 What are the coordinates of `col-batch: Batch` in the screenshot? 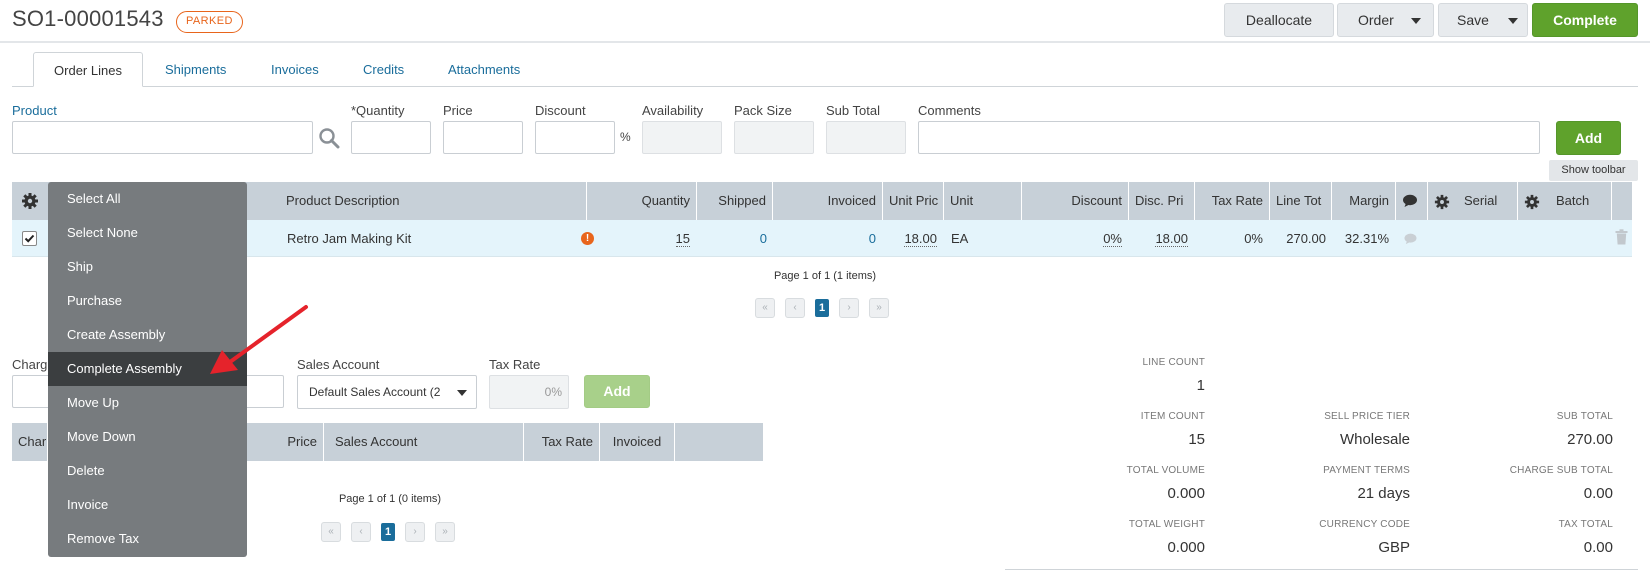 It's located at (1565, 201).